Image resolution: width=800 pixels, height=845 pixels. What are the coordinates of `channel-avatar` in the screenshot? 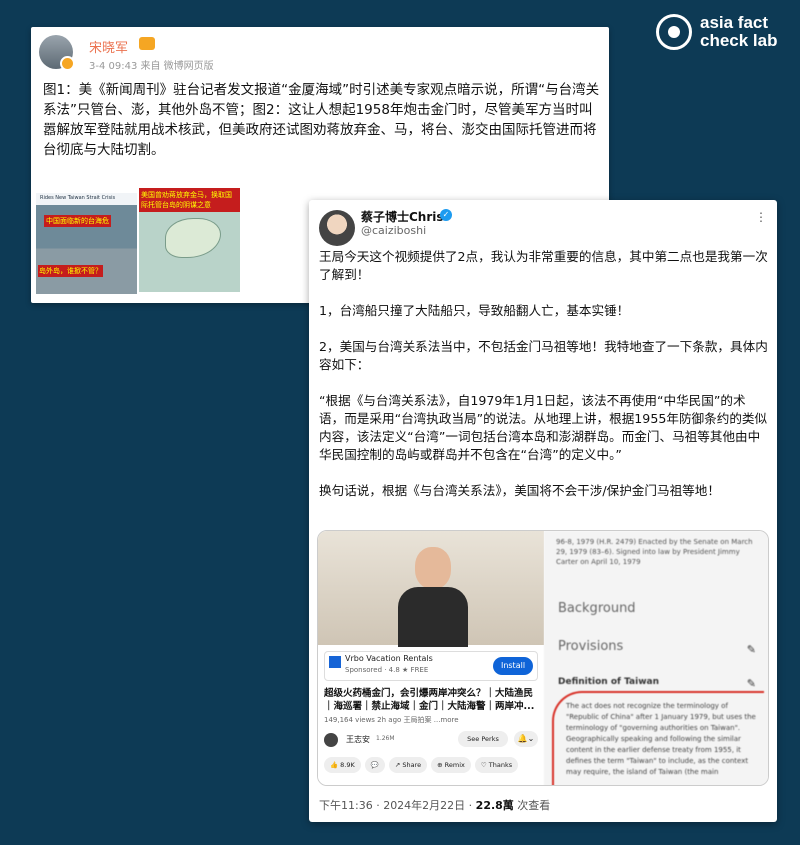 It's located at (331, 740).